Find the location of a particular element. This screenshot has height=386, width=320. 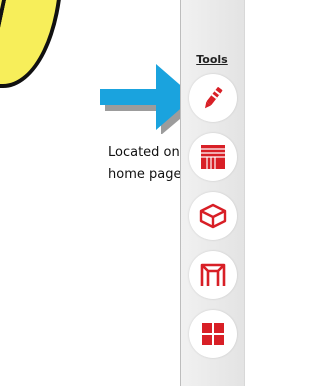

speech-bubble is located at coordinates (31, 44).